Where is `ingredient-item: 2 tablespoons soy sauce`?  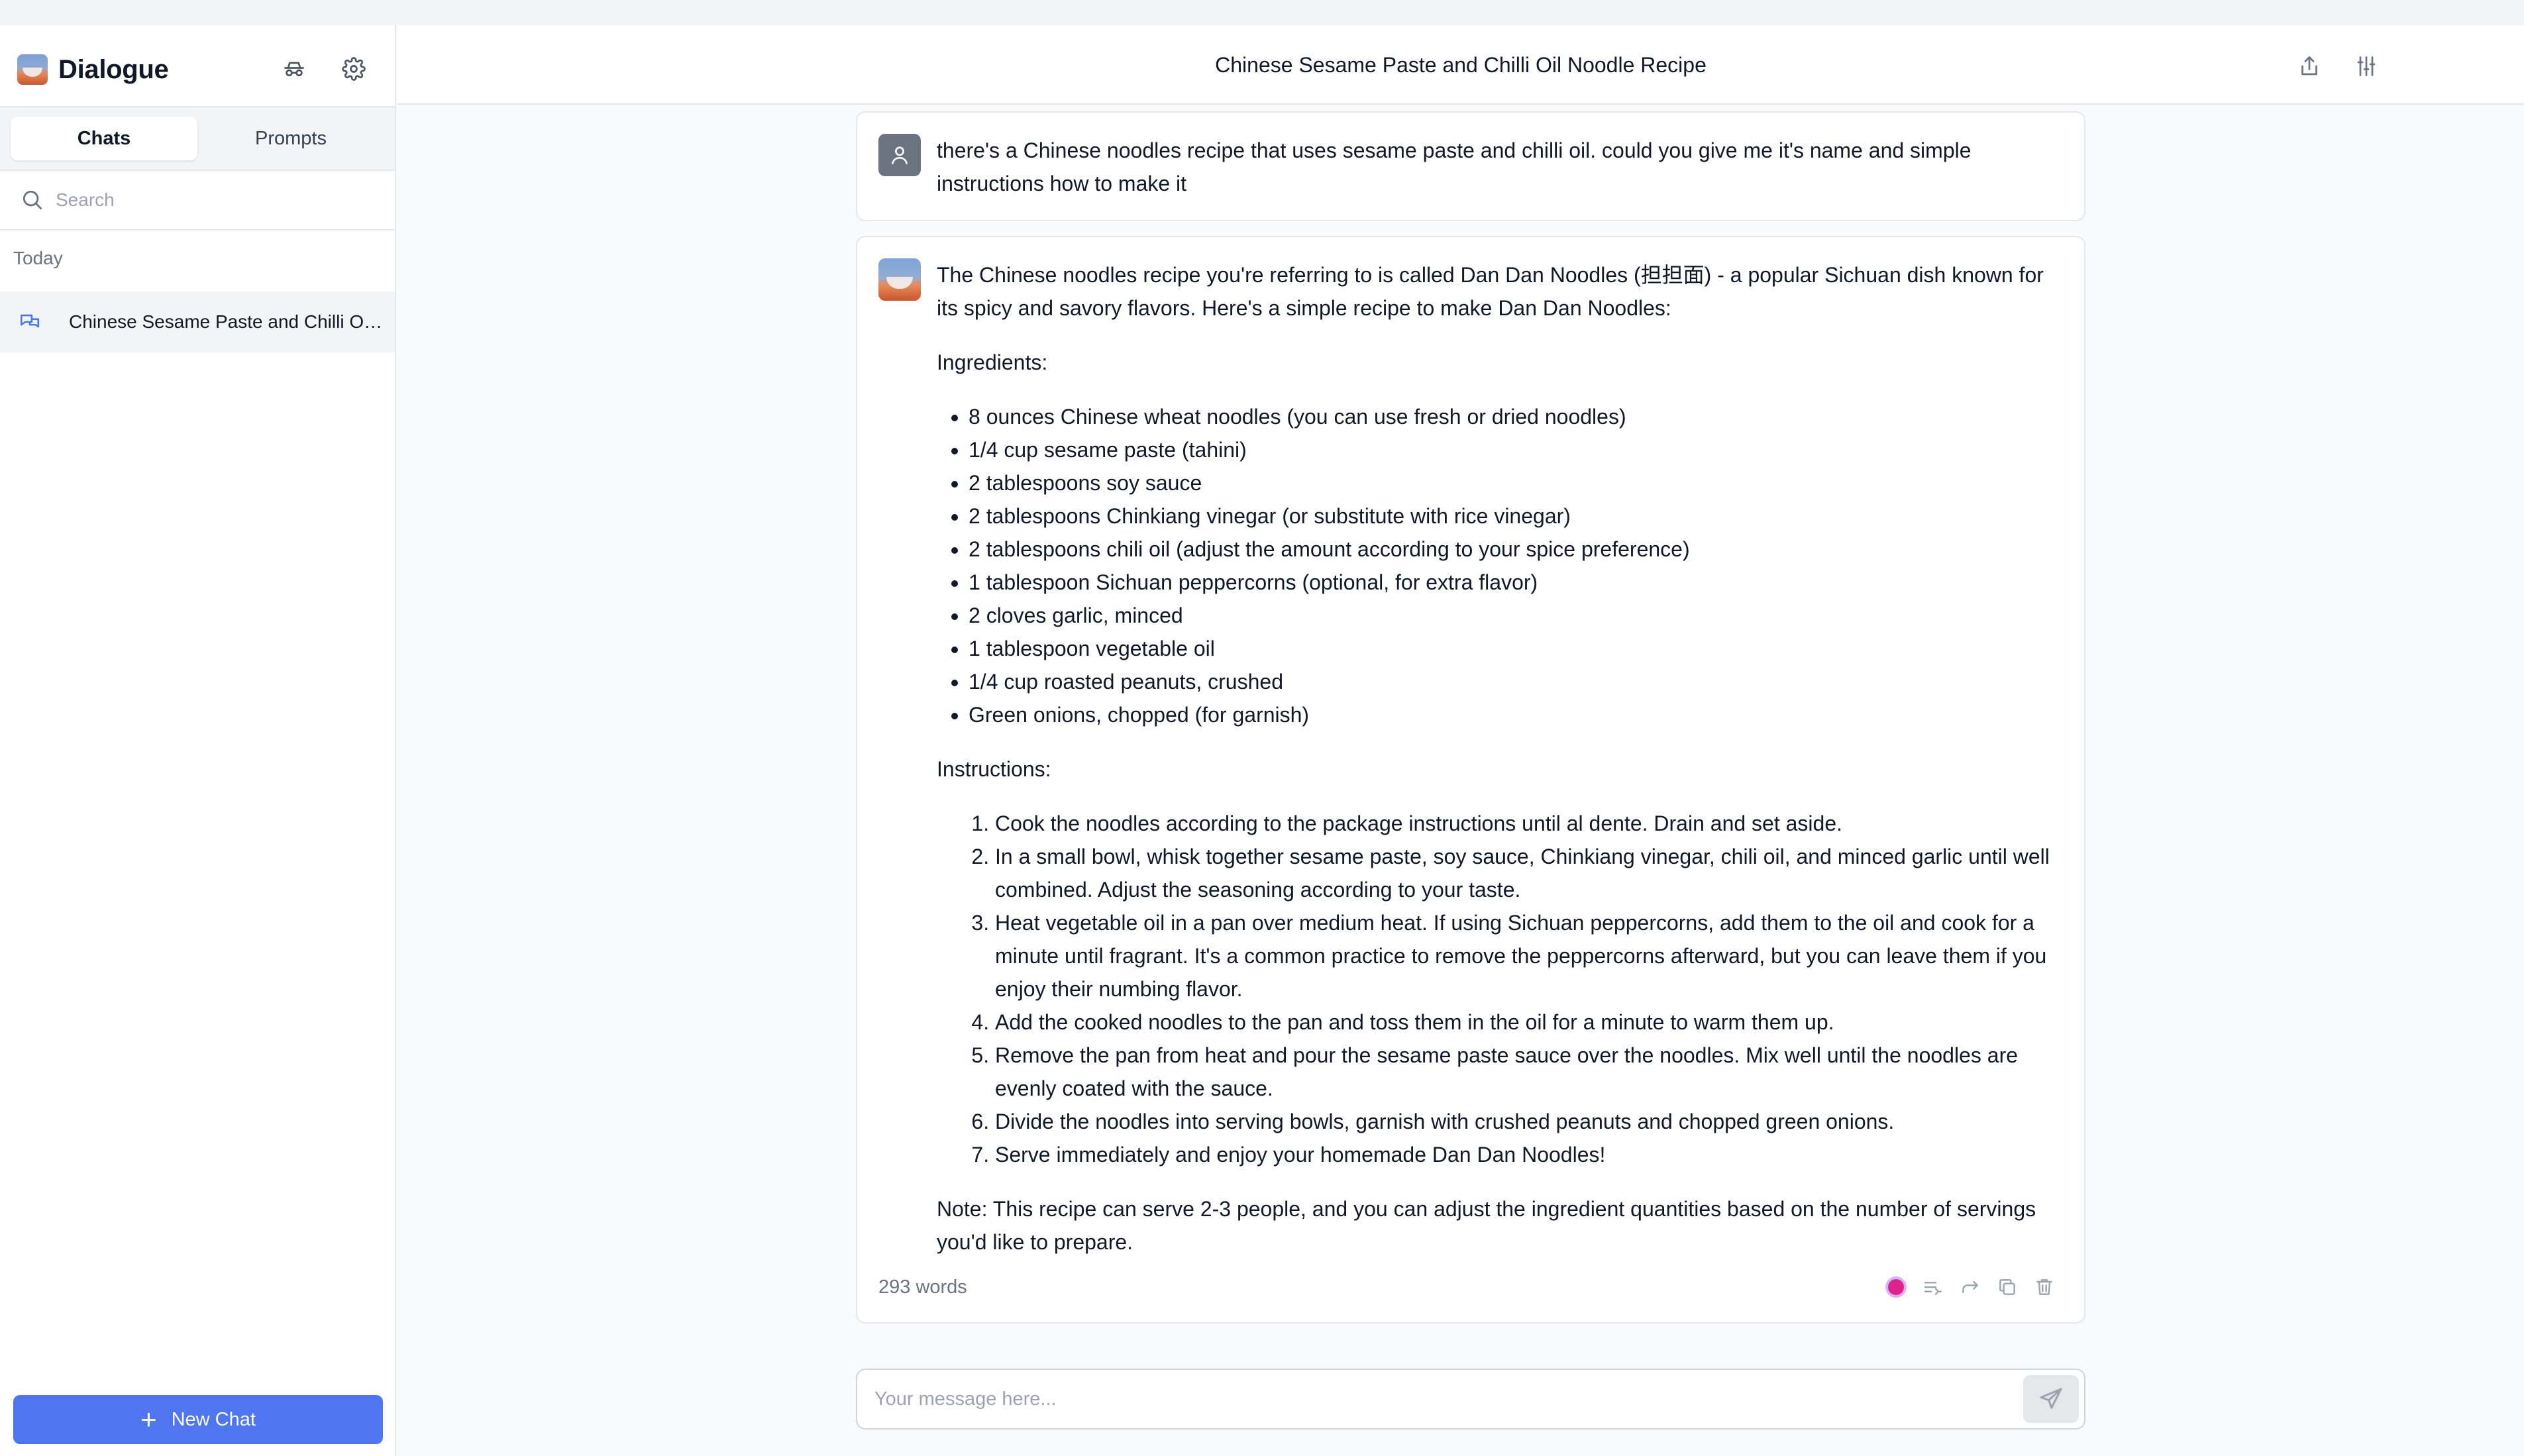 ingredient-item: 2 tablespoons soy sauce is located at coordinates (1516, 482).